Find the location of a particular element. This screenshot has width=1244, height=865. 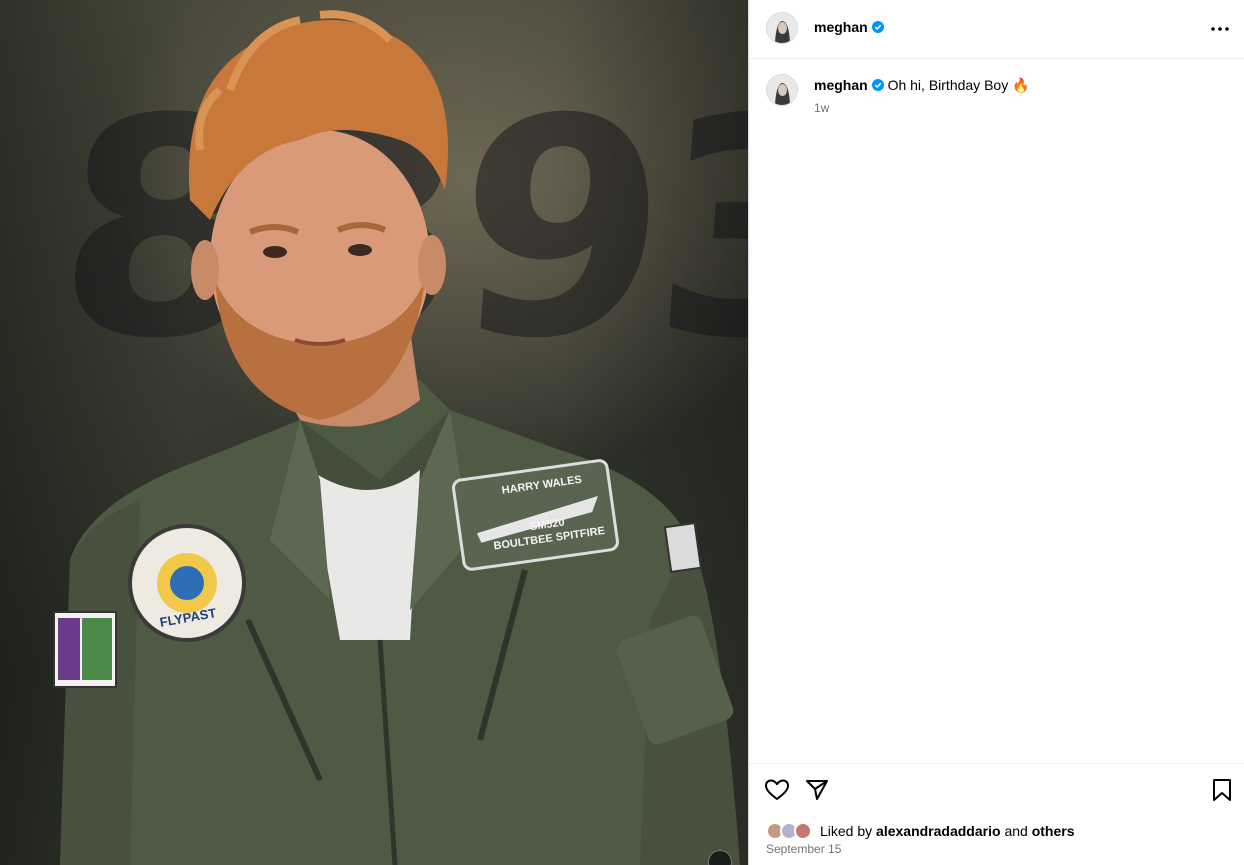

author-avatar is located at coordinates (782, 28).